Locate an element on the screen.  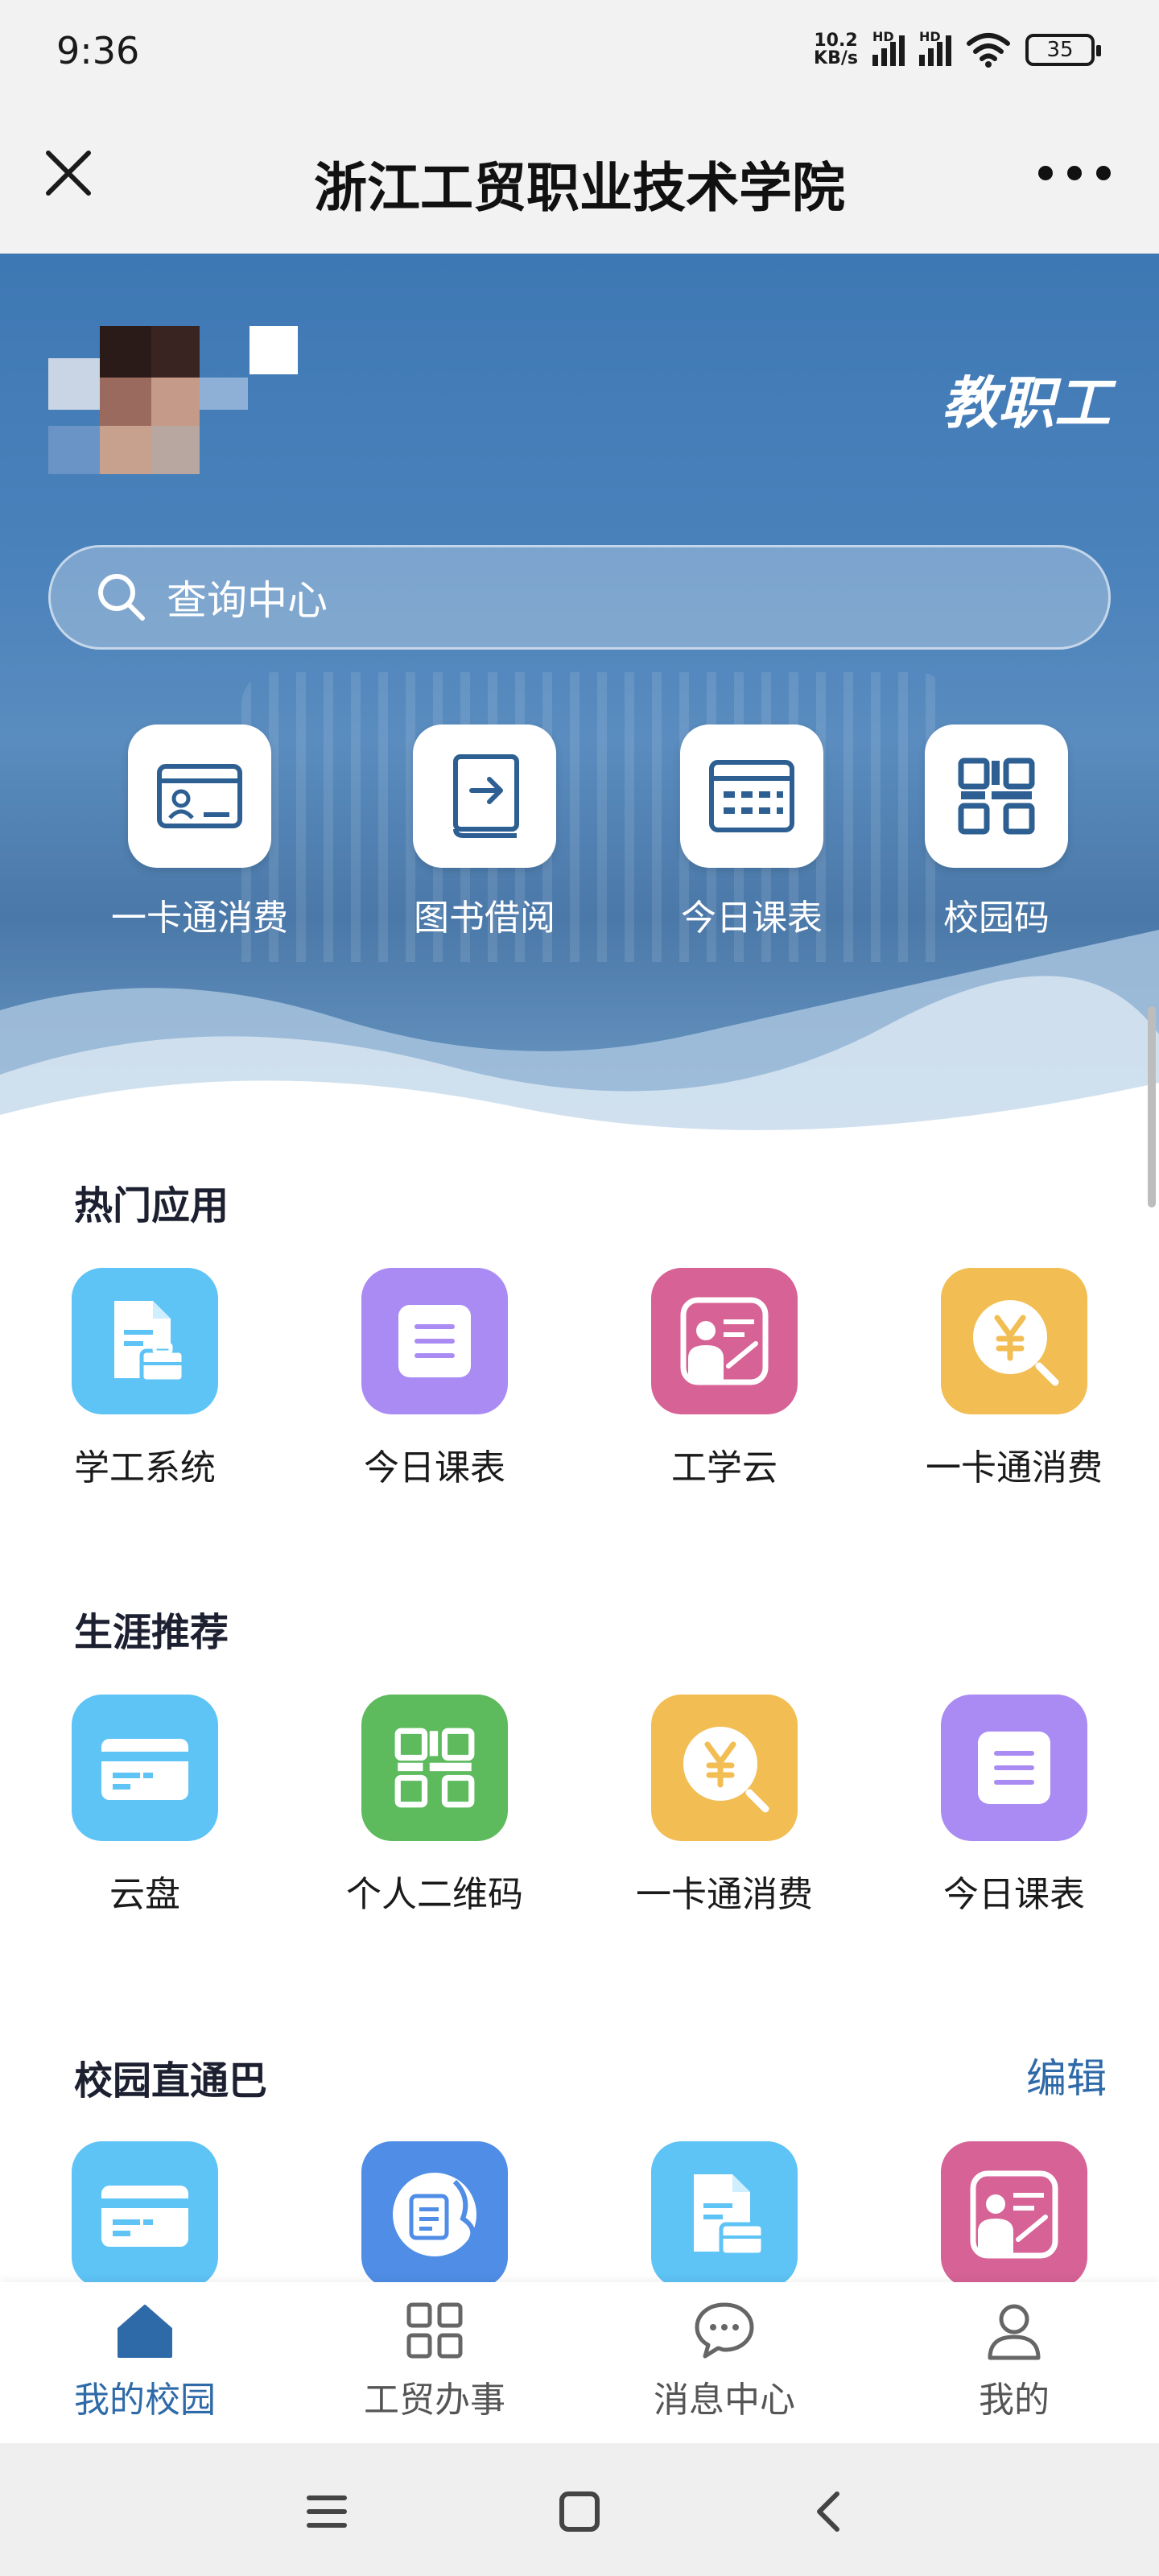
search-input: 查询中心 is located at coordinates (579, 597).